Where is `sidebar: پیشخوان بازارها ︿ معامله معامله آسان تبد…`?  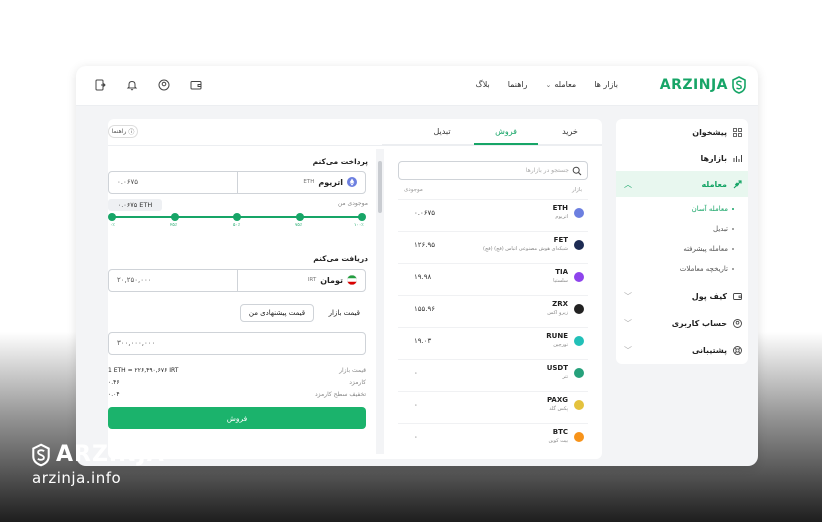
sidebar: پیشخوان بازارها ︿ معامله معامله آسان تبد… is located at coordinates (682, 241).